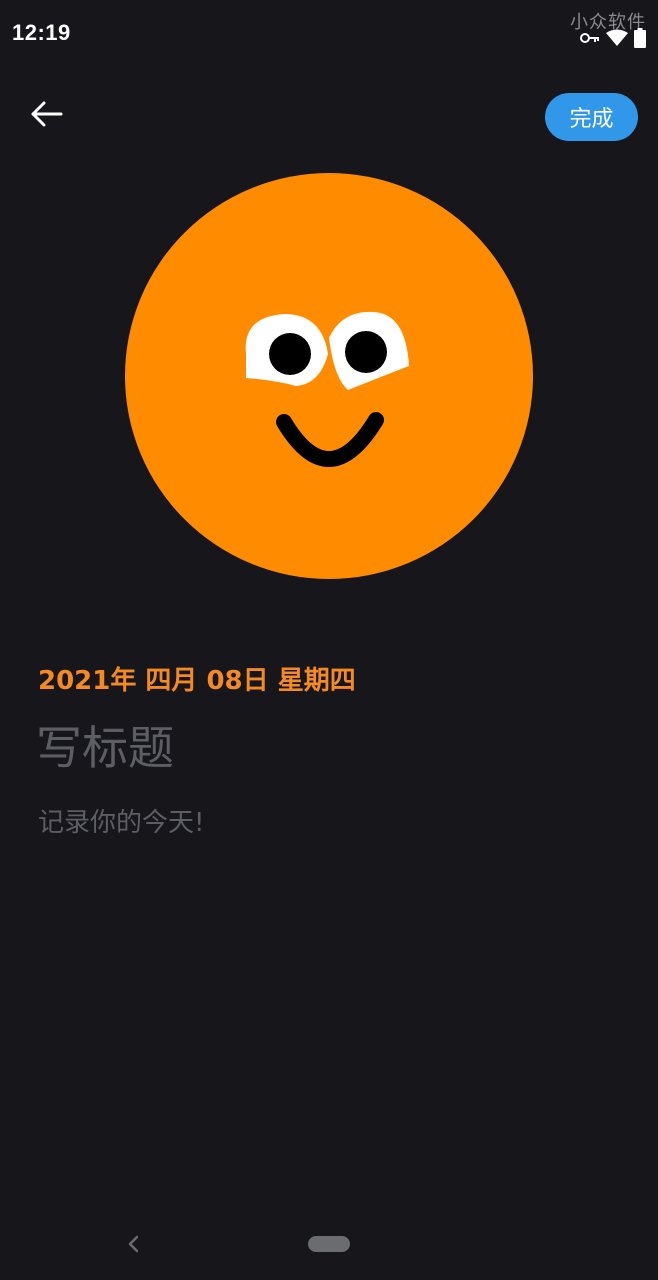 The image size is (658, 1280). I want to click on system-nav-bar, so click(329, 1243).